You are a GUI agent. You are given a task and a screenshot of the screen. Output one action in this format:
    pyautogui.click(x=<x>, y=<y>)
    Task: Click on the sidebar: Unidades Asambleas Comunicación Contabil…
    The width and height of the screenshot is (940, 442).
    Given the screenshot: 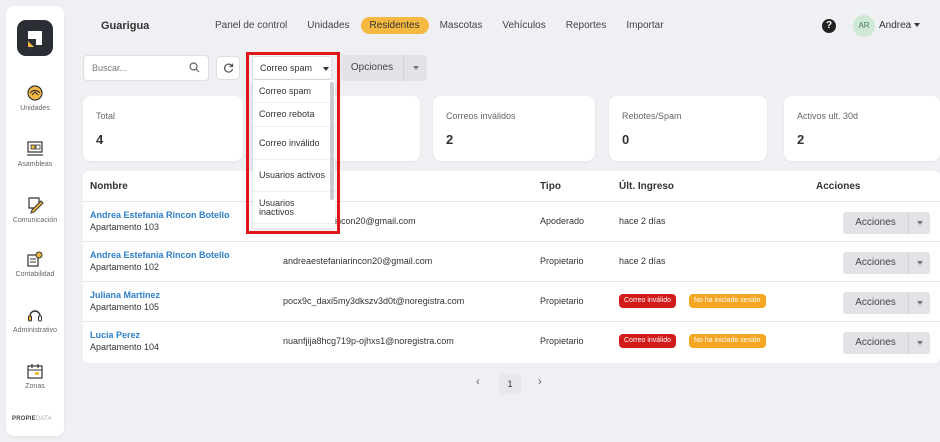 What is the action you would take?
    pyautogui.click(x=35, y=221)
    